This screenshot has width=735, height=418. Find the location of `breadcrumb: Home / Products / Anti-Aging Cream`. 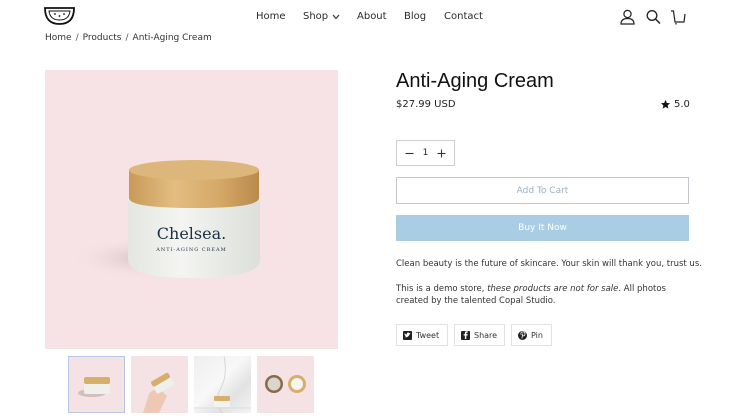

breadcrumb: Home / Products / Anti-Aging Cream is located at coordinates (128, 38).